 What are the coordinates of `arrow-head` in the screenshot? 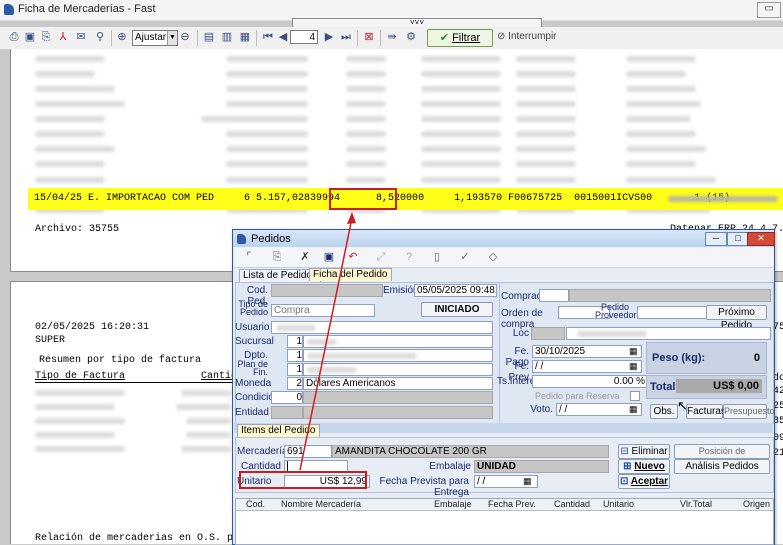 It's located at (351, 218).